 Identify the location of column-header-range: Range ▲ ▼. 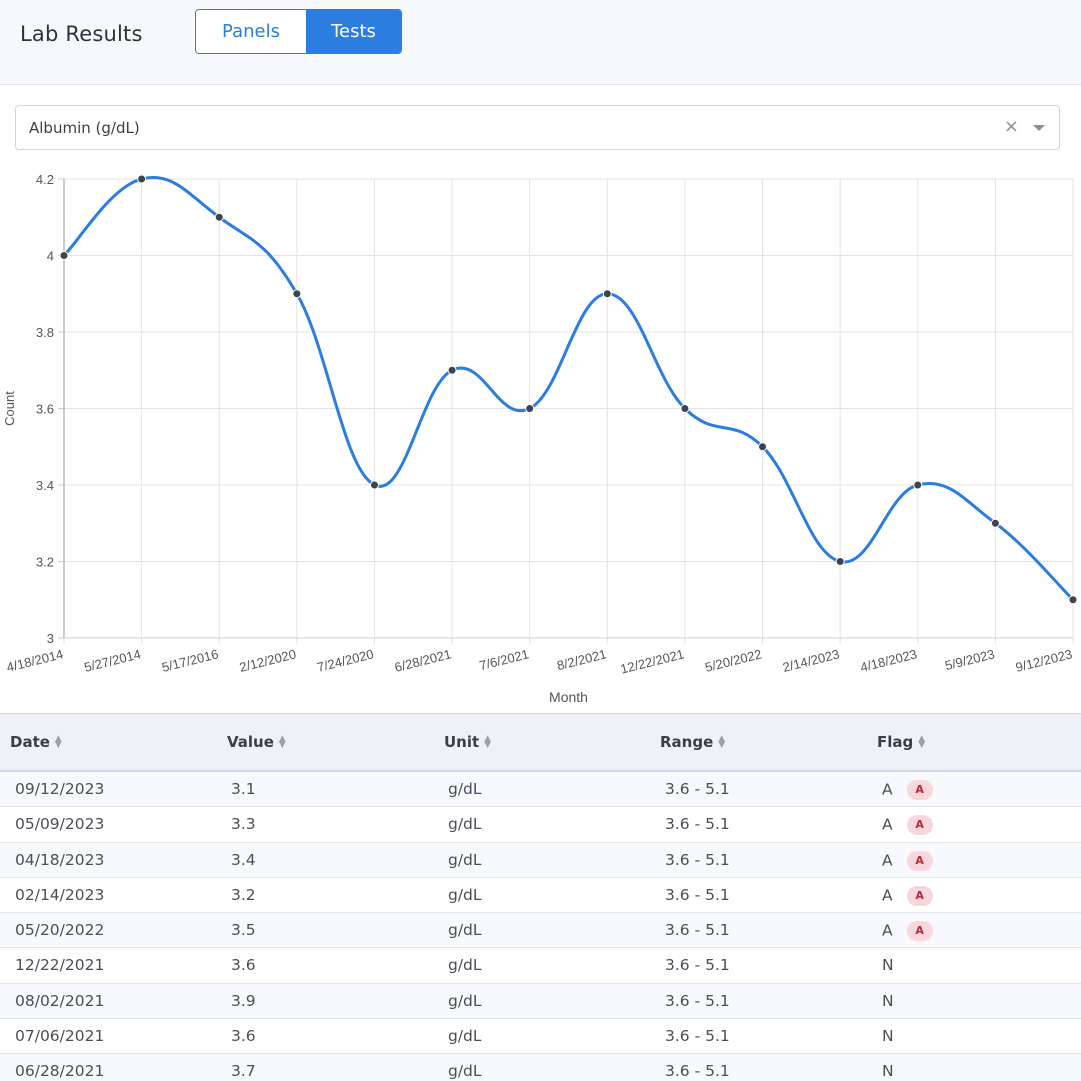
(692, 742).